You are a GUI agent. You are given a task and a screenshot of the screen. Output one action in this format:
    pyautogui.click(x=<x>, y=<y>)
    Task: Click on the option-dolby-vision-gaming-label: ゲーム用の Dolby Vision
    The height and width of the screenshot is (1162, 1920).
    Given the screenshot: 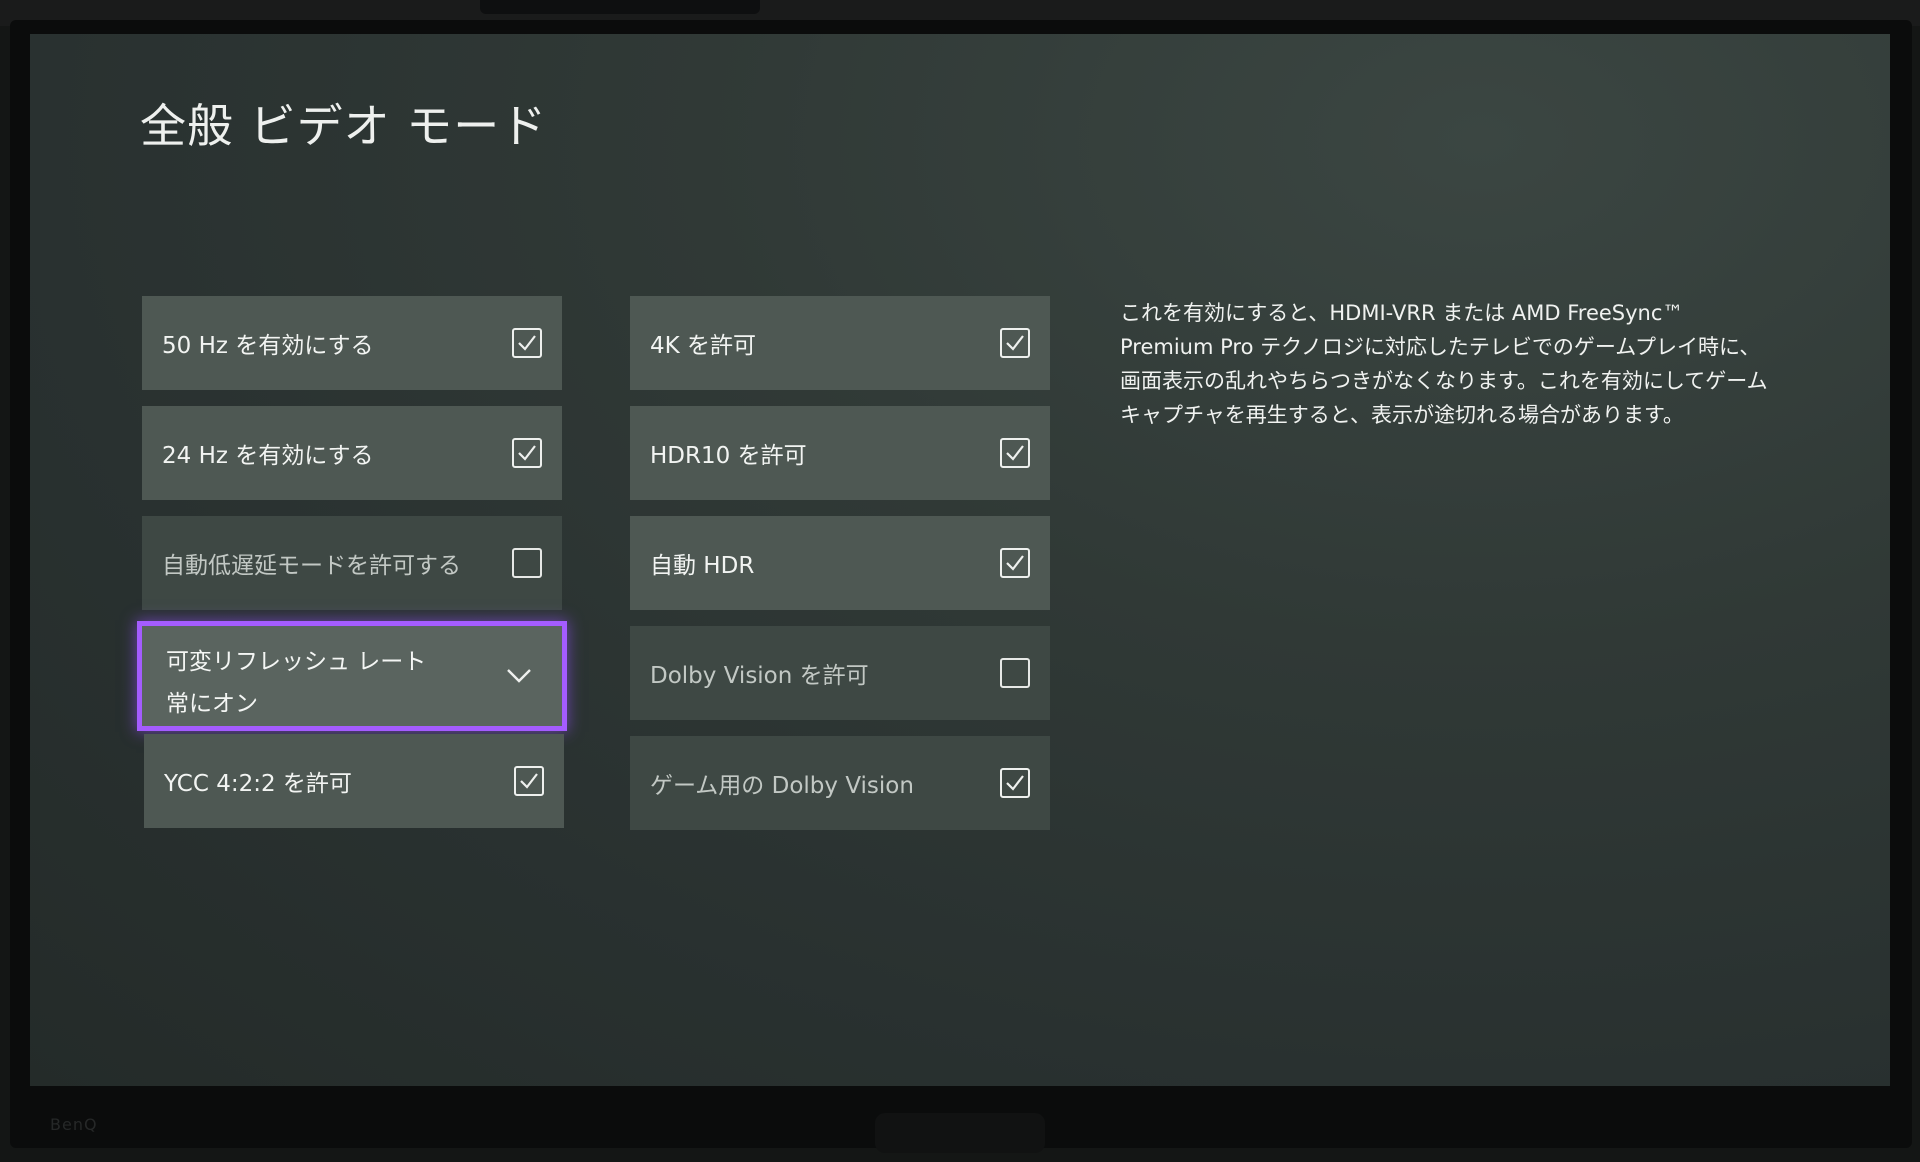 What is the action you would take?
    pyautogui.click(x=782, y=786)
    